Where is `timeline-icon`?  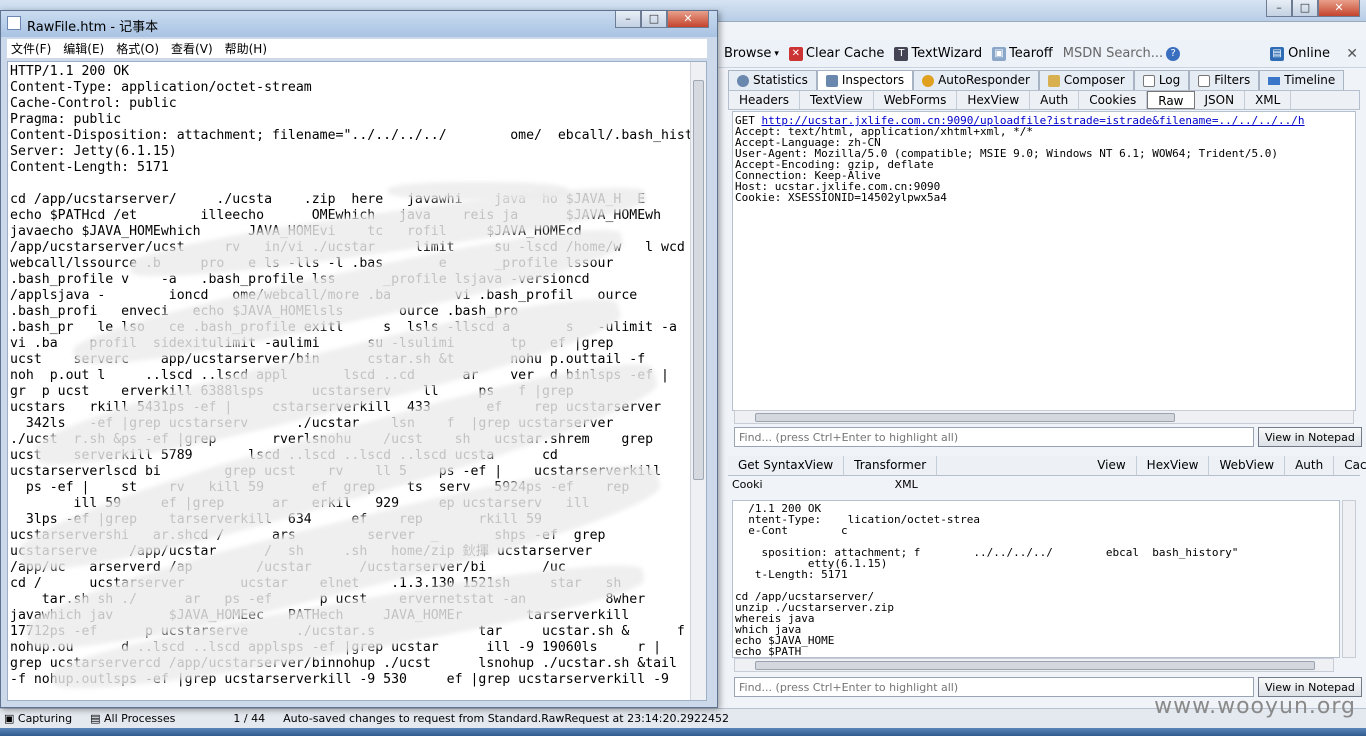 timeline-icon is located at coordinates (1274, 80).